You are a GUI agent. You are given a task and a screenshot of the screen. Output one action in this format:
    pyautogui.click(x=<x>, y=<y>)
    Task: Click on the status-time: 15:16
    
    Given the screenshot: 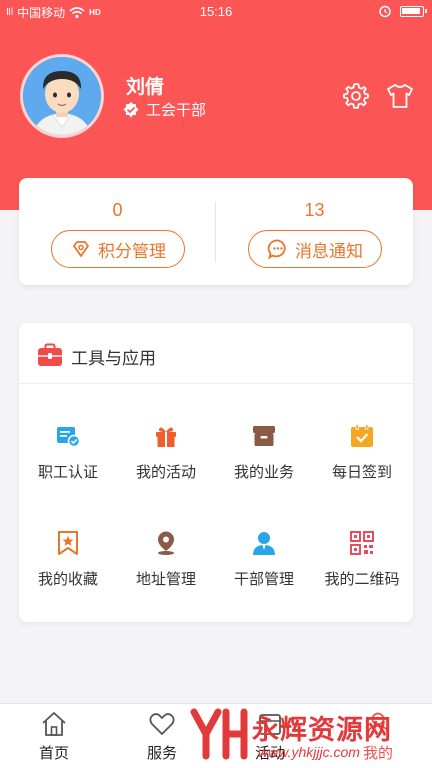 What is the action you would take?
    pyautogui.click(x=216, y=11)
    